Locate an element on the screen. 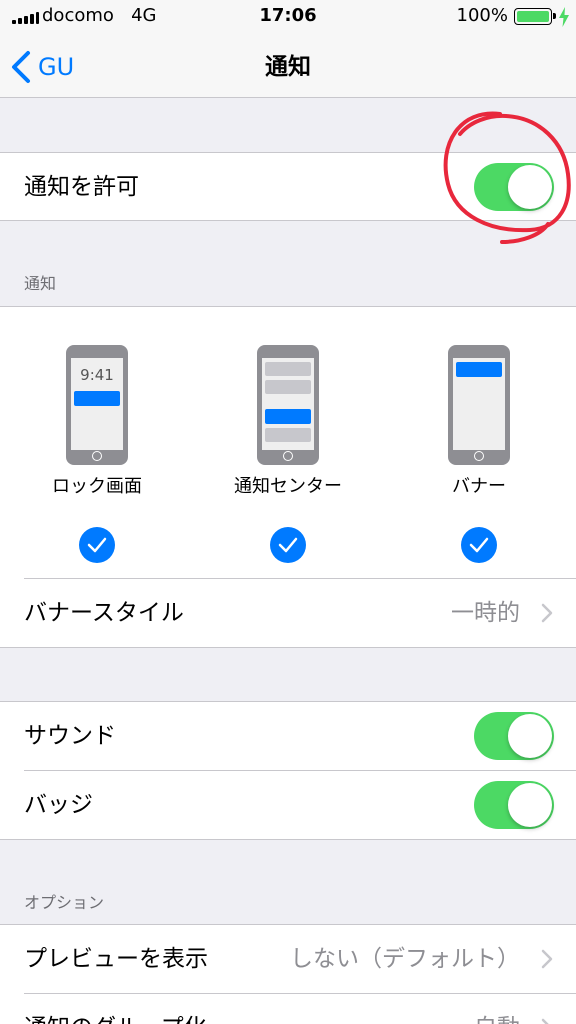  options-section-header: オプション is located at coordinates (64, 902).